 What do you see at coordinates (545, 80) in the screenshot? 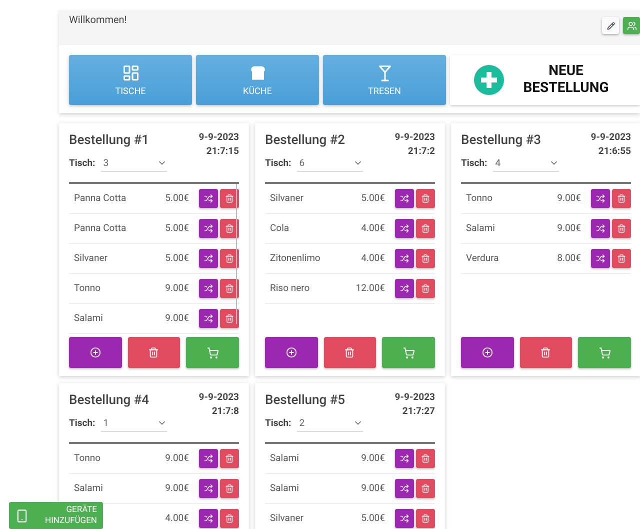
I see `new-order-button: NEUE BESTELLUNG` at bounding box center [545, 80].